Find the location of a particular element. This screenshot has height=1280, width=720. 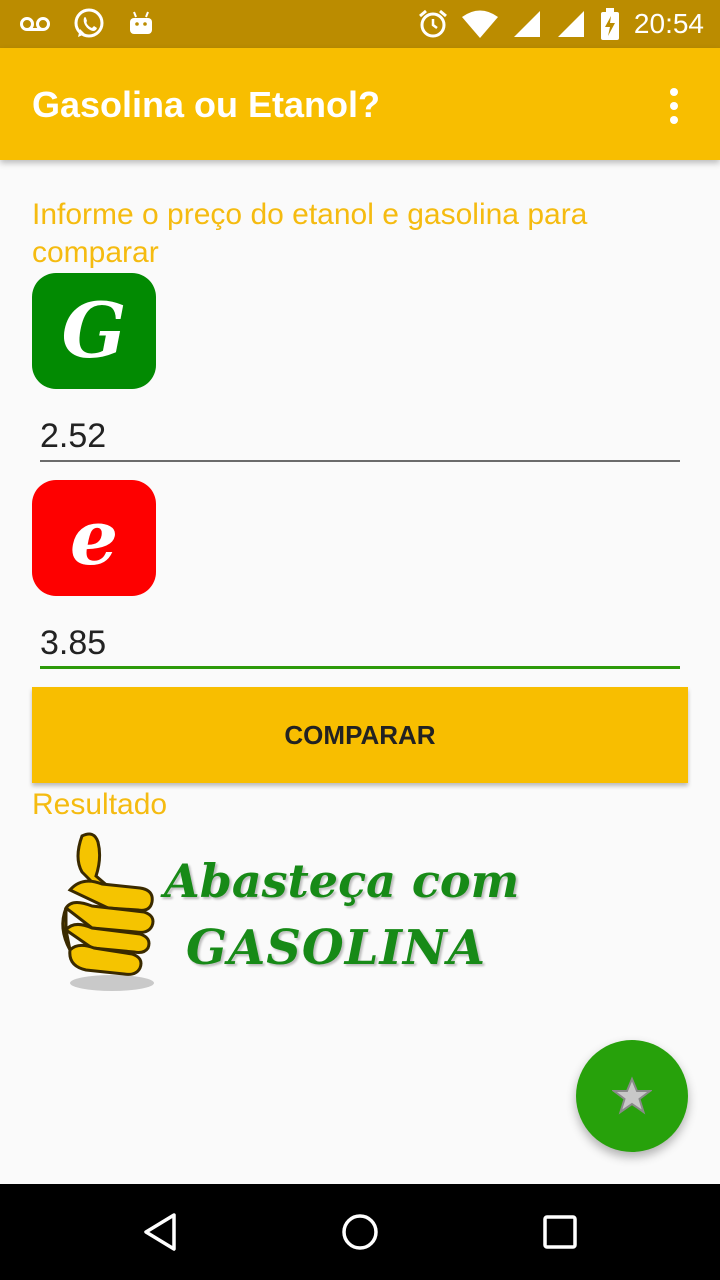

wifi-icon is located at coordinates (479, 24).